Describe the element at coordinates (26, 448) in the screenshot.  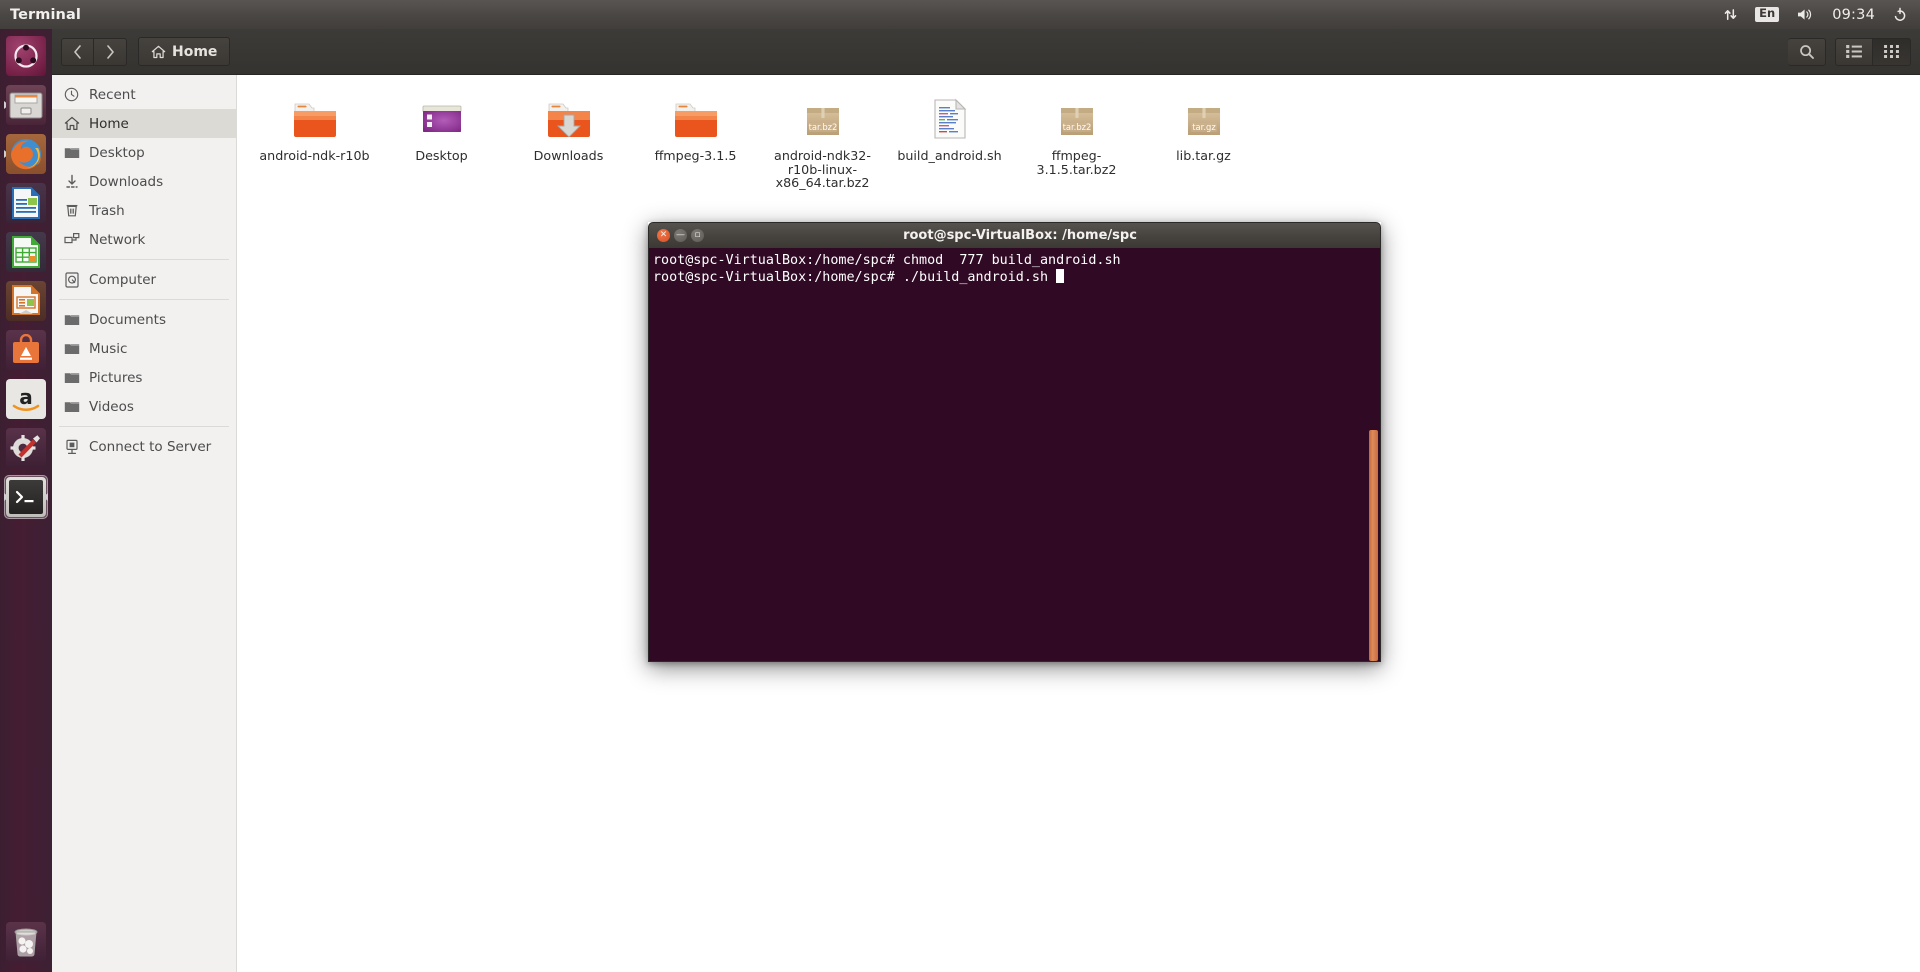
I see `launcher-item-system-settings` at that location.